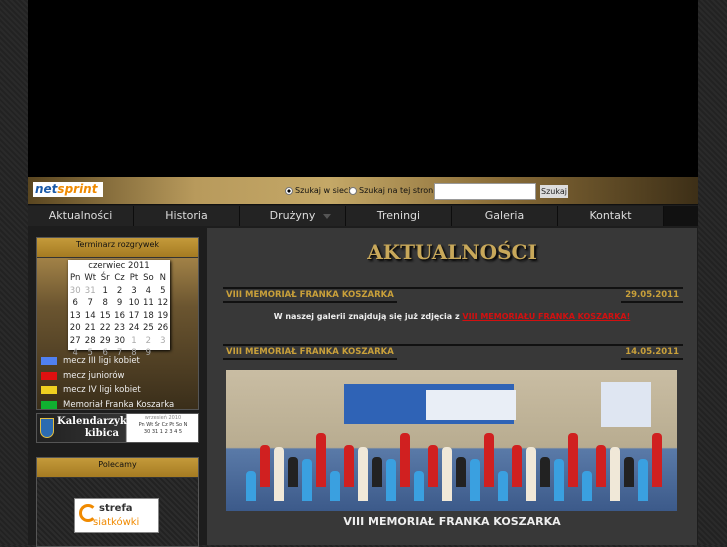  What do you see at coordinates (75, 341) in the screenshot?
I see `calendar-day: 27` at bounding box center [75, 341].